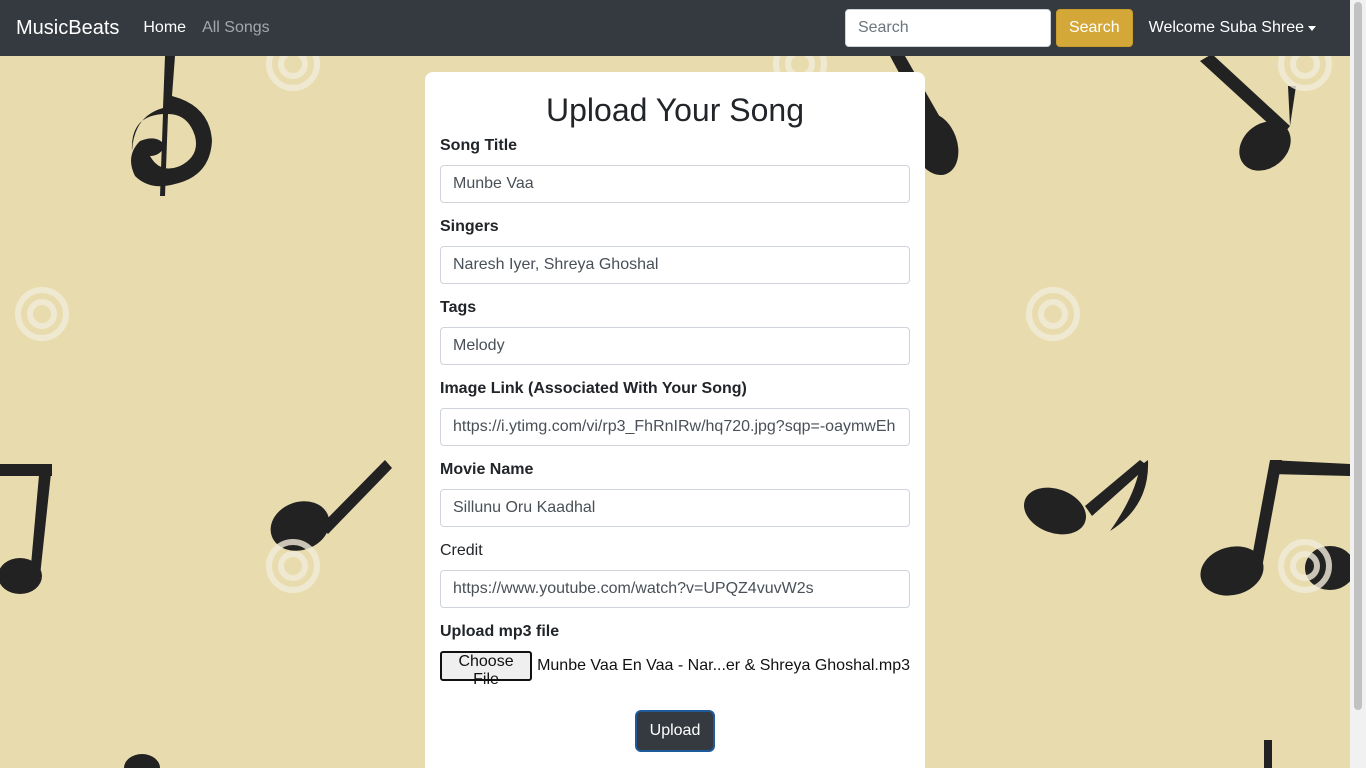 The width and height of the screenshot is (1366, 768). Describe the element at coordinates (26, 529) in the screenshot. I see `eighth-note-icon` at that location.